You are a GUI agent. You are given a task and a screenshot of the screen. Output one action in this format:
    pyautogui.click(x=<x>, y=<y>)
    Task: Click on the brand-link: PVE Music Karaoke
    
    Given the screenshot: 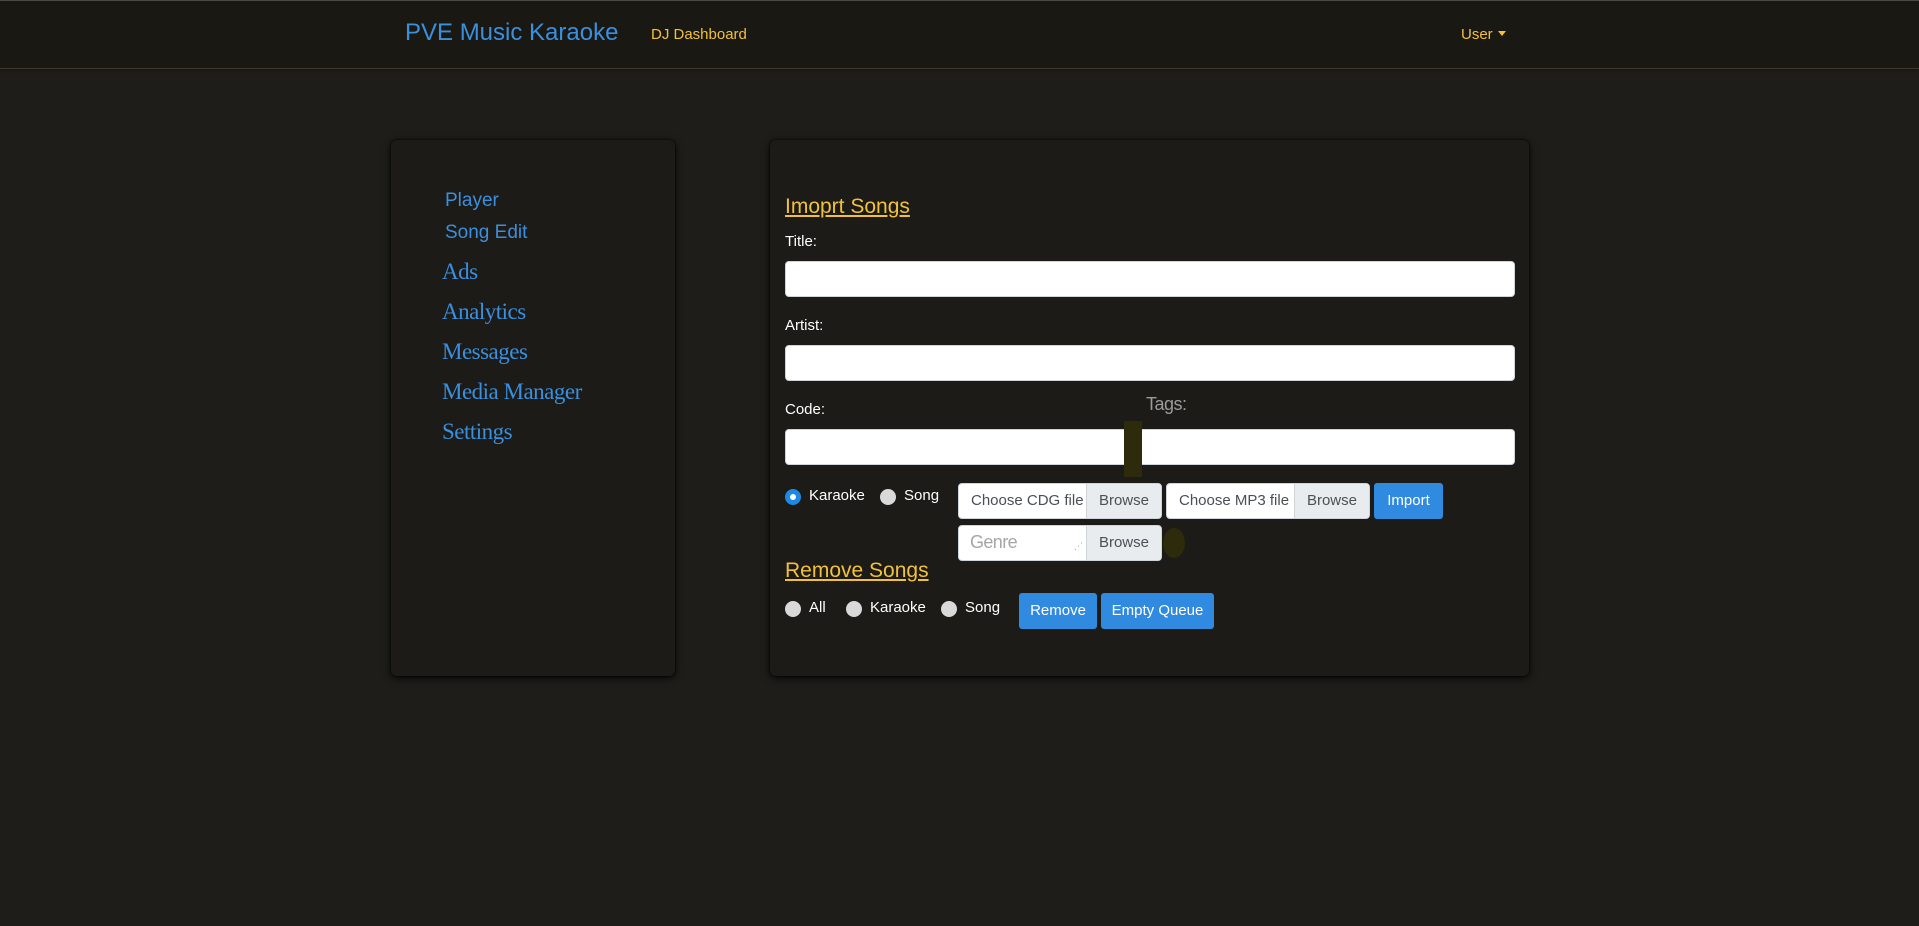 What is the action you would take?
    pyautogui.click(x=511, y=33)
    